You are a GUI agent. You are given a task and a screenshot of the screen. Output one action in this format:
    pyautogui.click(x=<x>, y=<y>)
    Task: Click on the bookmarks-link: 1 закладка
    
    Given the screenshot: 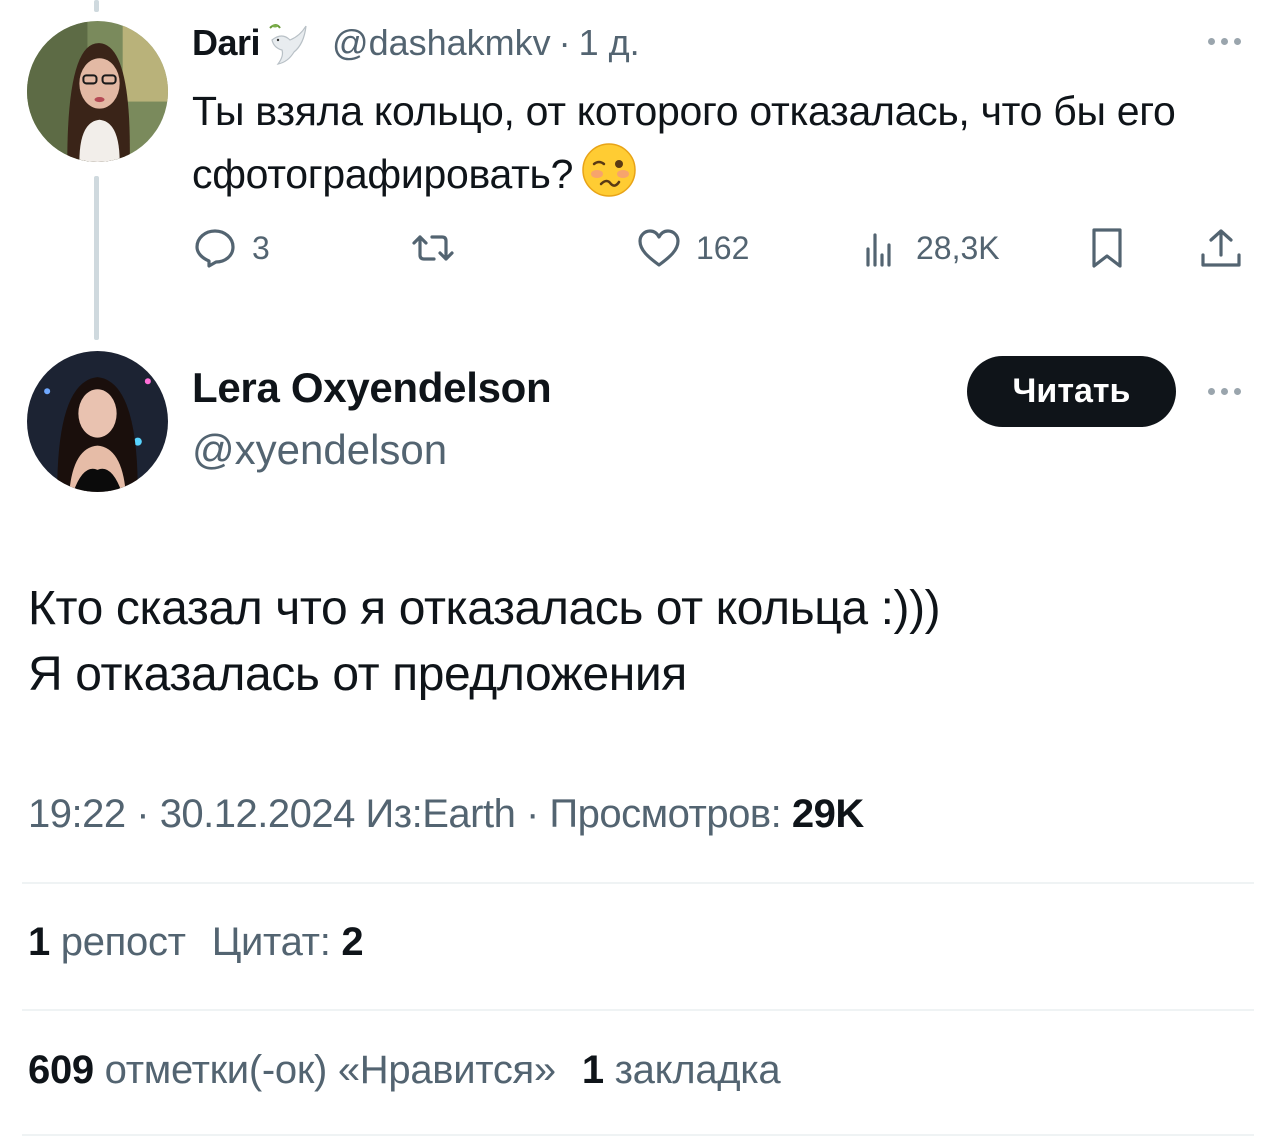 What is the action you would take?
    pyautogui.click(x=681, y=1070)
    